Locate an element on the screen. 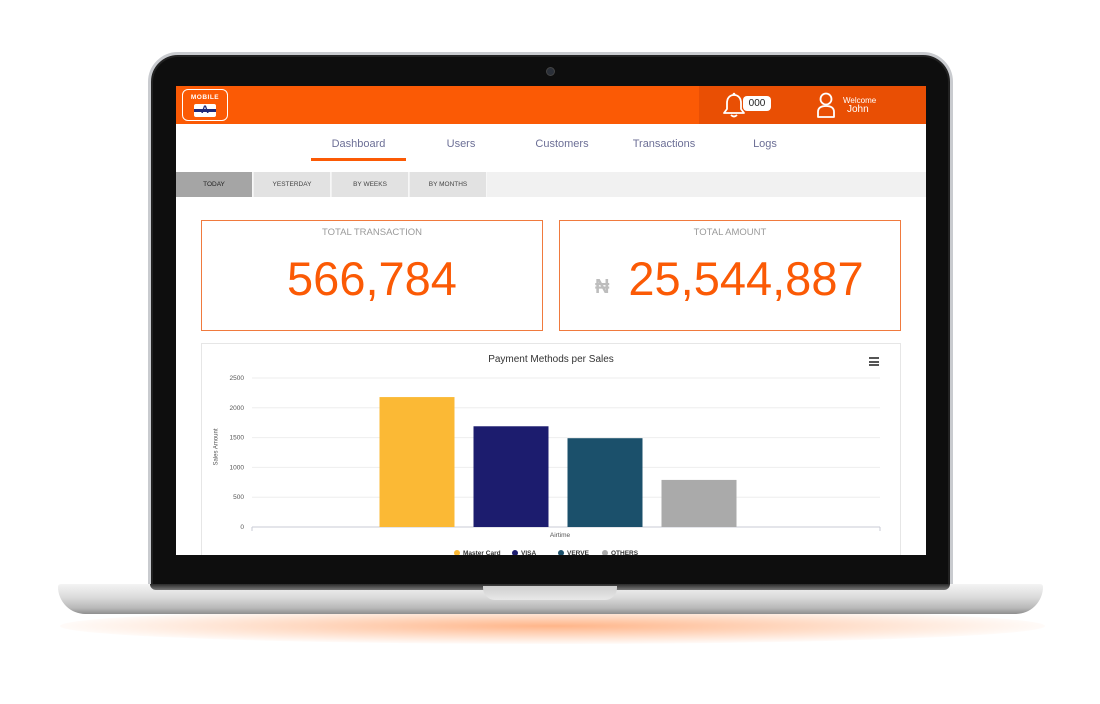  bar-master-card is located at coordinates (417, 462).